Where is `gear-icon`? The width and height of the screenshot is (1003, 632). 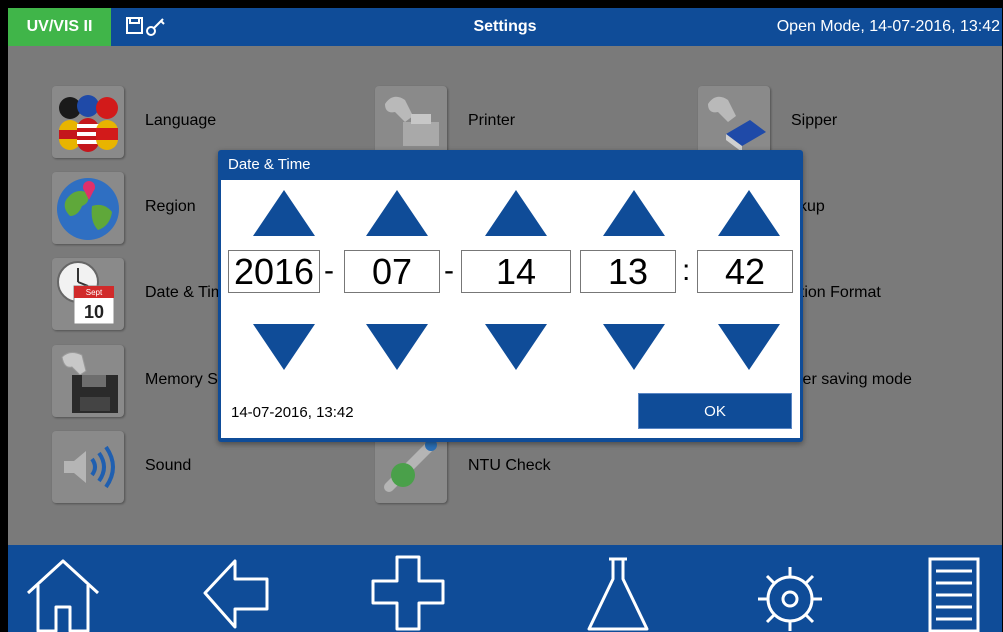 gear-icon is located at coordinates (790, 599).